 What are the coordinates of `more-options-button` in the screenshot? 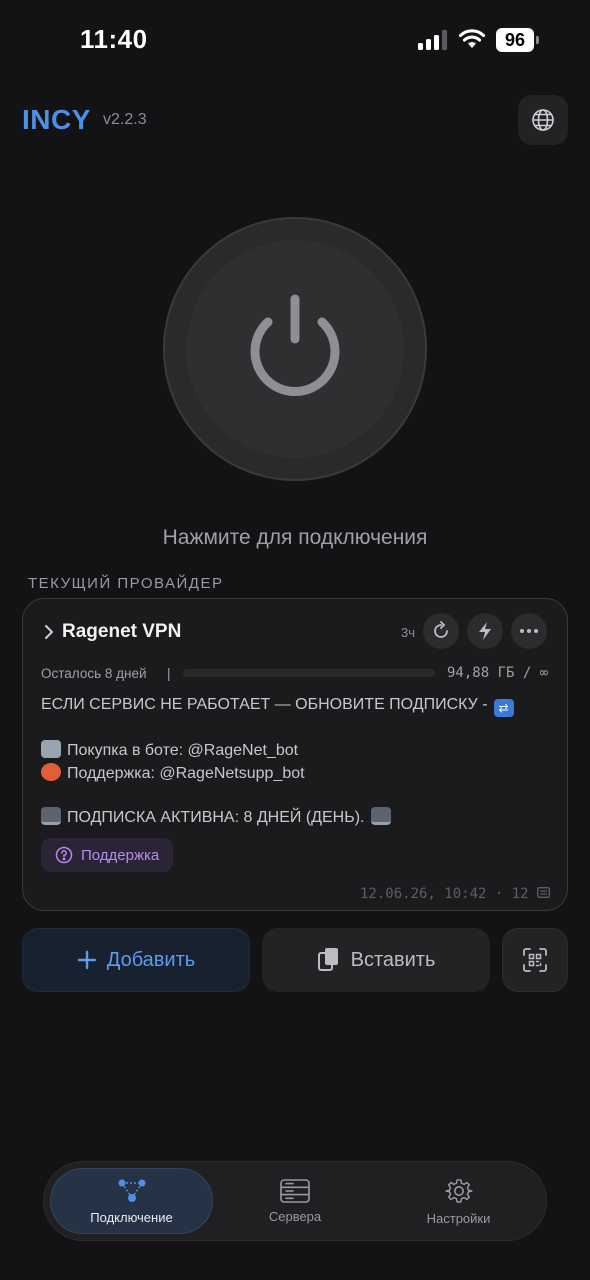 It's located at (529, 631).